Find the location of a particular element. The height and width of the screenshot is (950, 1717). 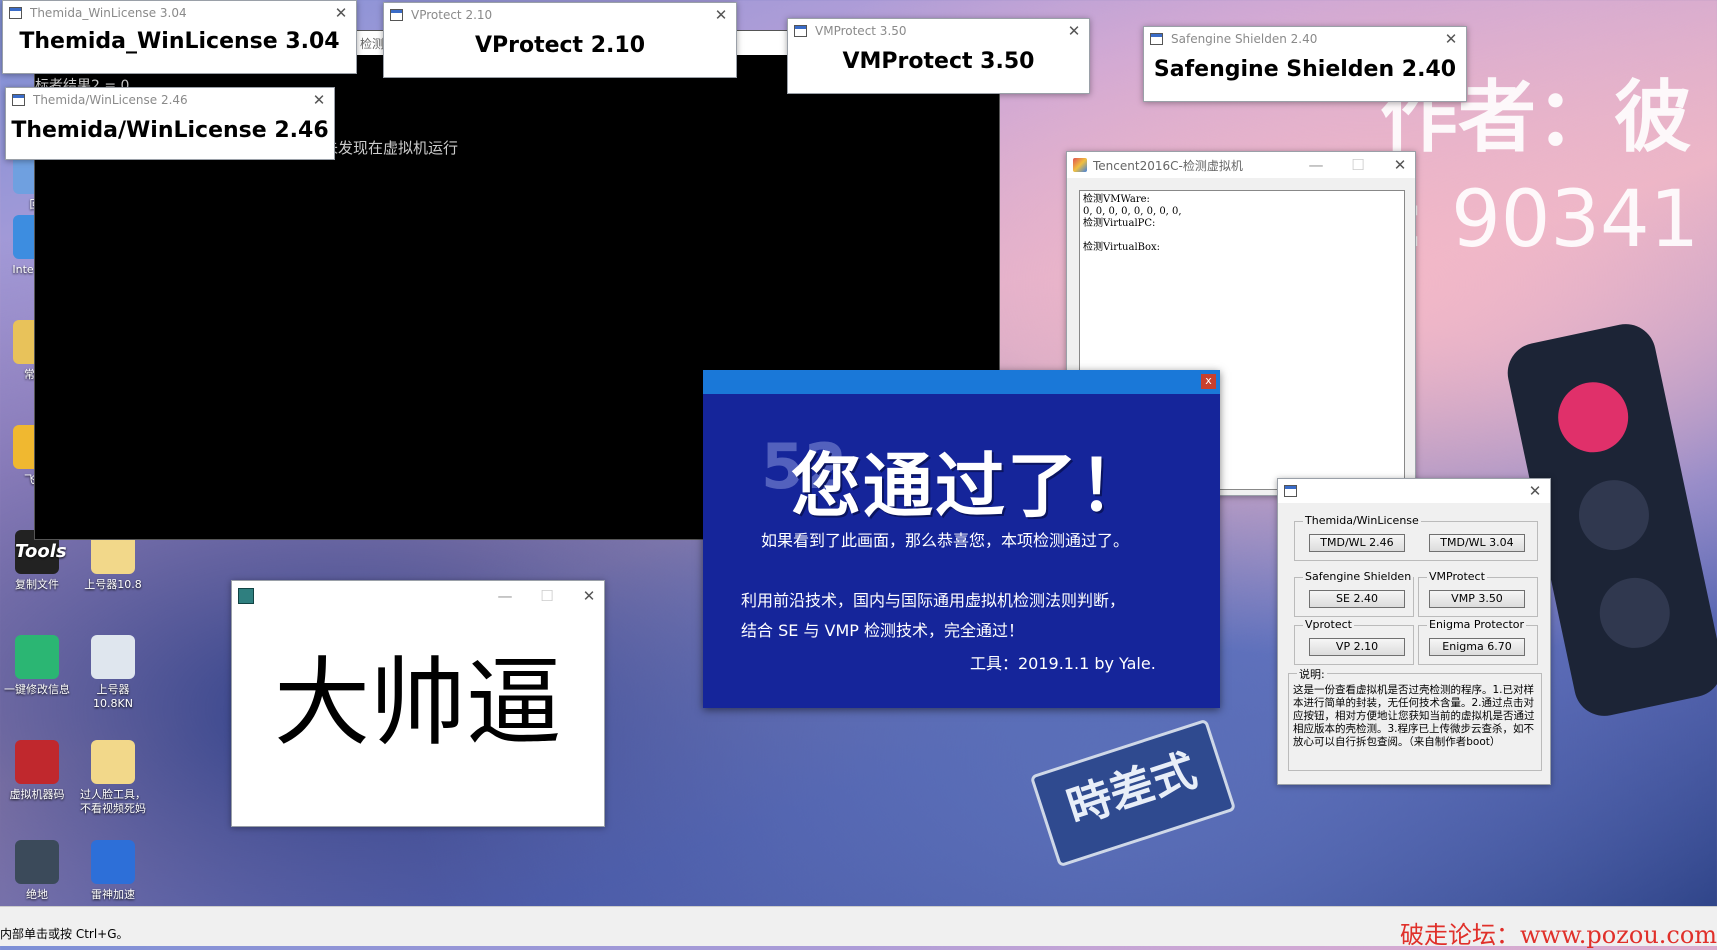

group-enigma: Enigma Protector Enigma 6.70 is located at coordinates (1478, 641).